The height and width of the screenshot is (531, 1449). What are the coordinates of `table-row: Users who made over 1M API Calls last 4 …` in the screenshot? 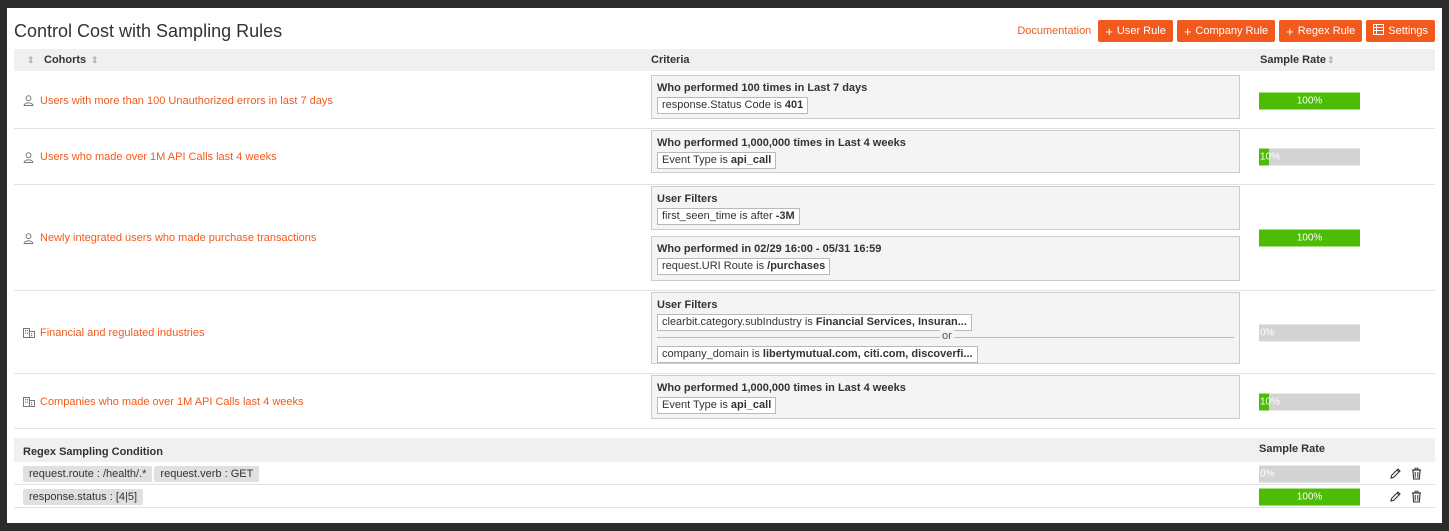 It's located at (724, 157).